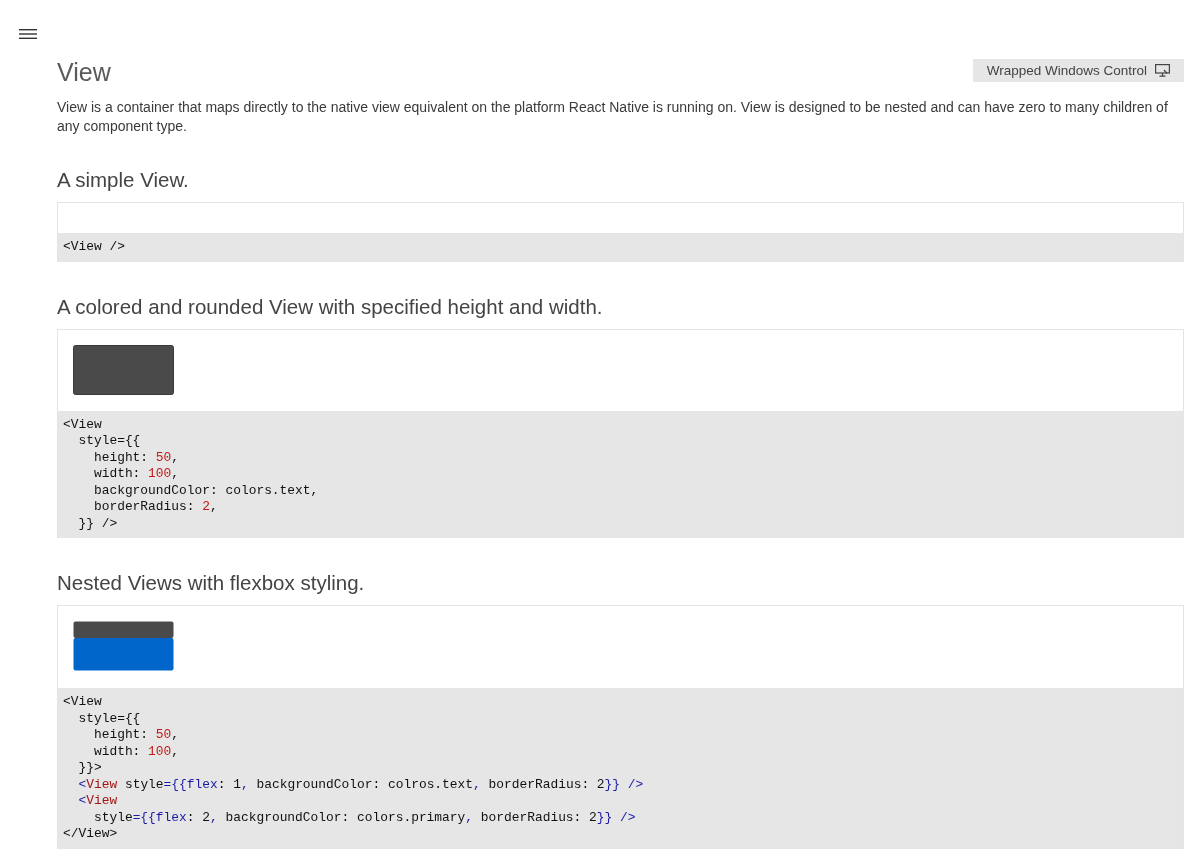 The width and height of the screenshot is (1200, 865). Describe the element at coordinates (84, 72) in the screenshot. I see `page-title: View` at that location.